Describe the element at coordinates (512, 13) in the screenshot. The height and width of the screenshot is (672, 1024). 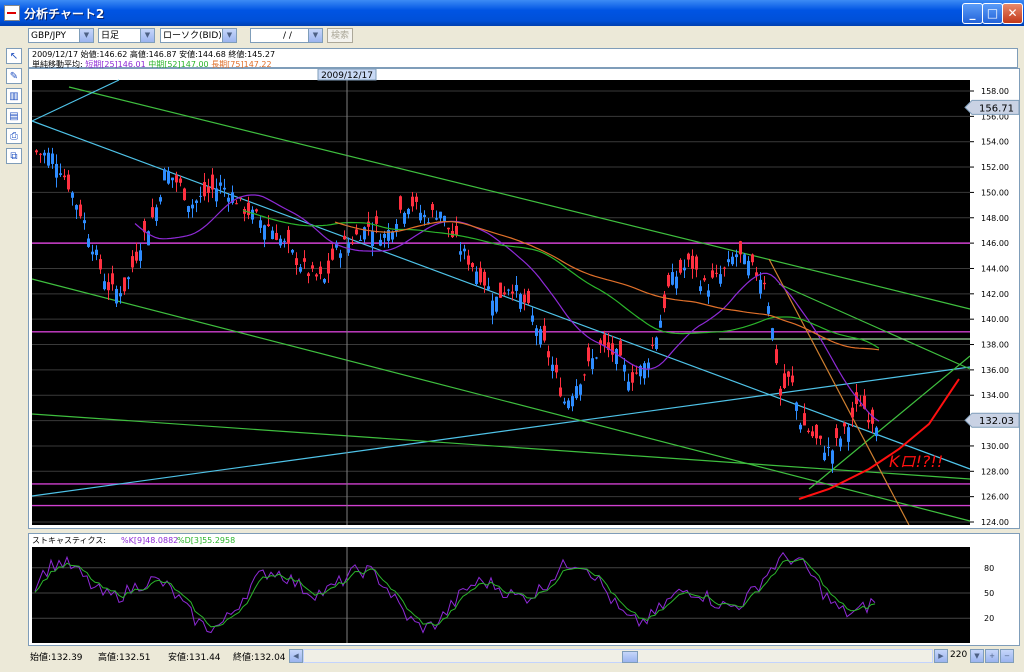
I see `title-bar: 分析チャート2 _ □ ✕` at that location.